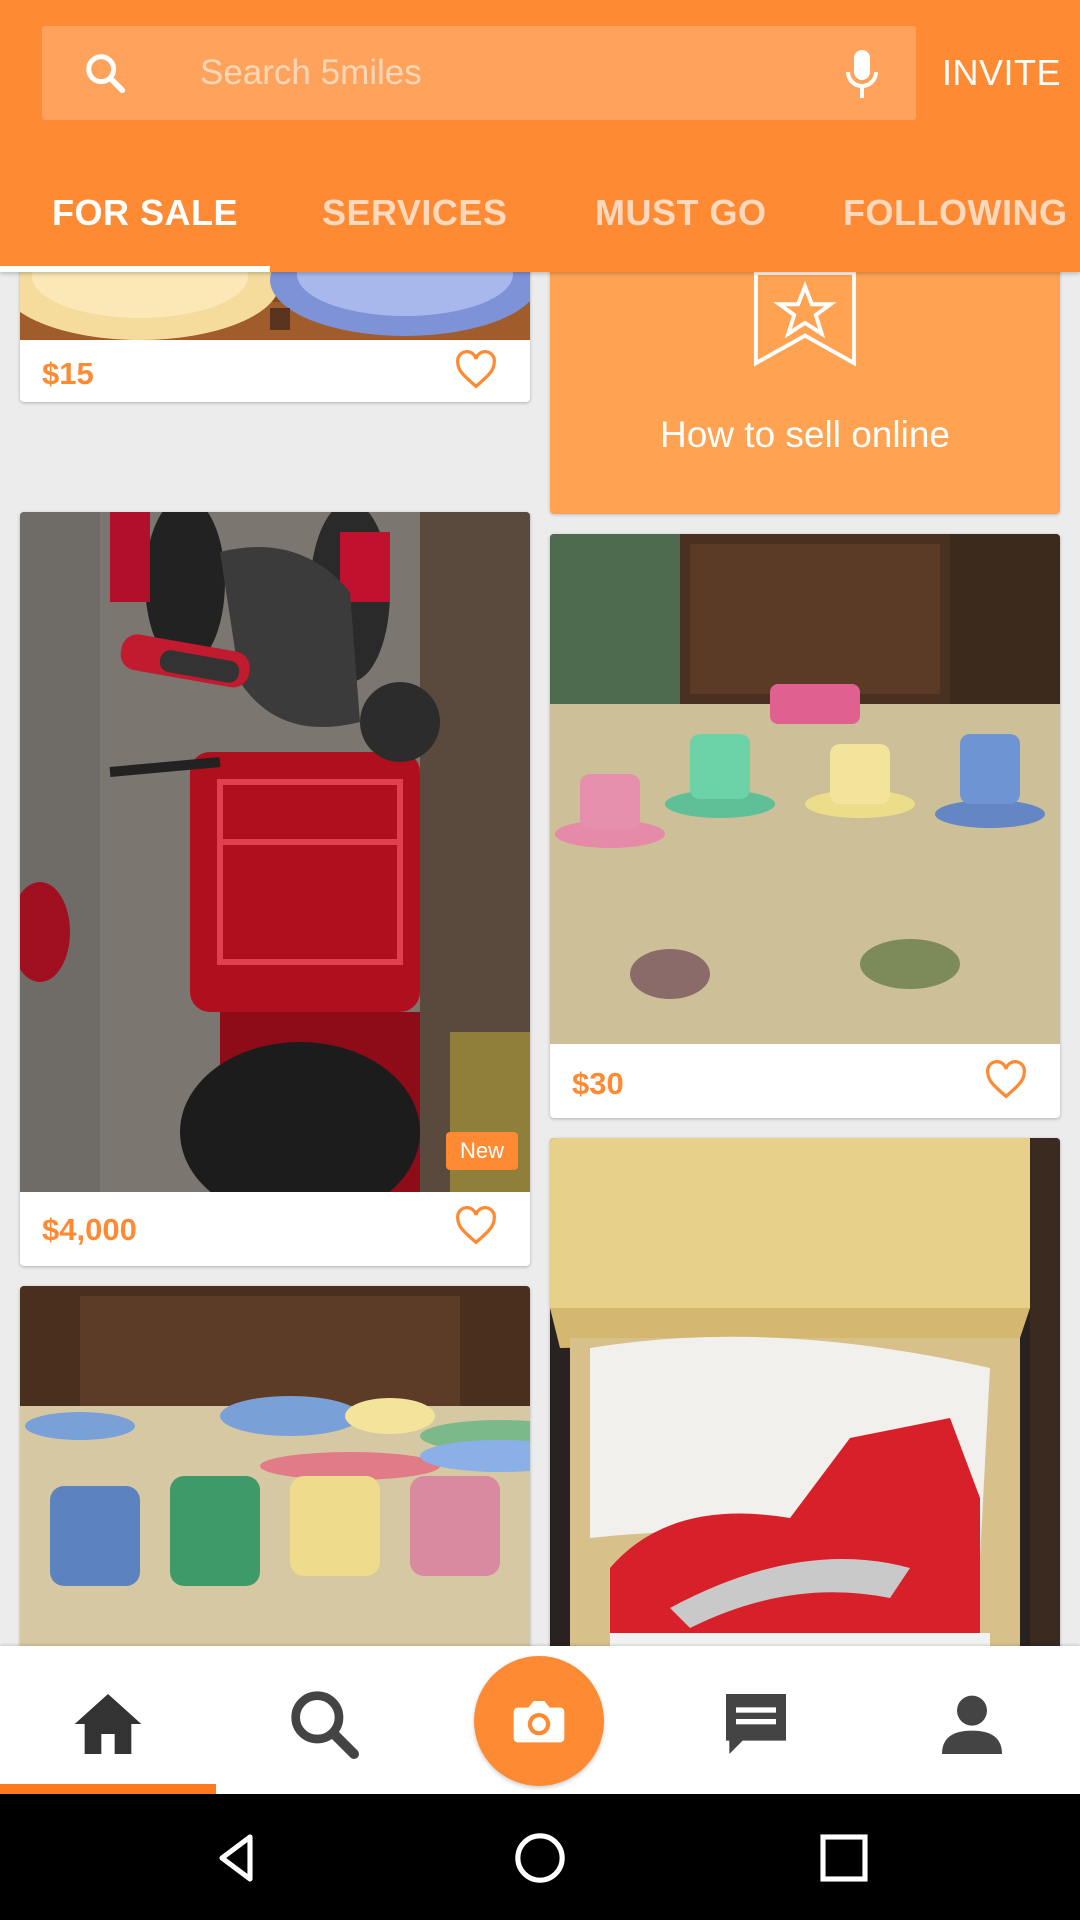  What do you see at coordinates (311, 73) in the screenshot?
I see `search-input: Search 5miles` at bounding box center [311, 73].